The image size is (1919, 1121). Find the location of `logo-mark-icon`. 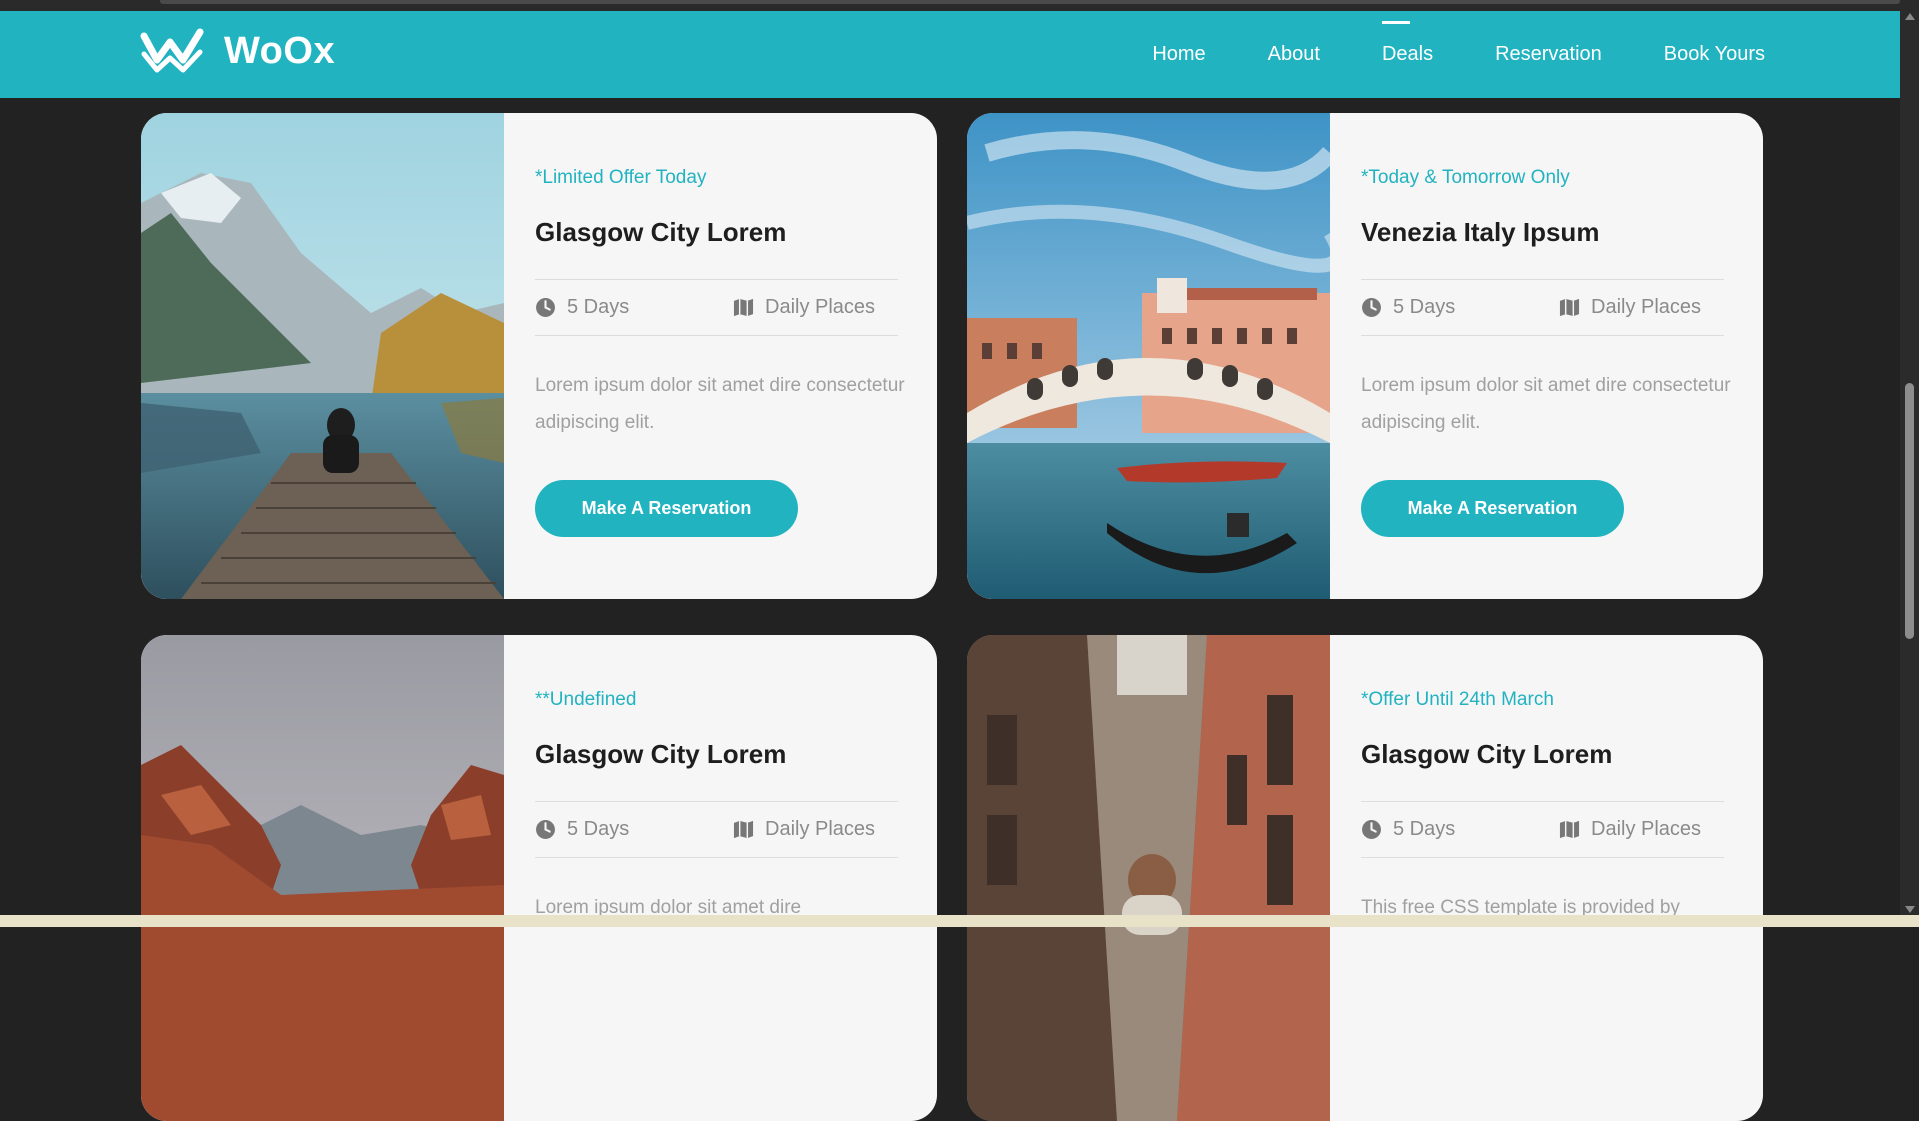

logo-mark-icon is located at coordinates (172, 50).